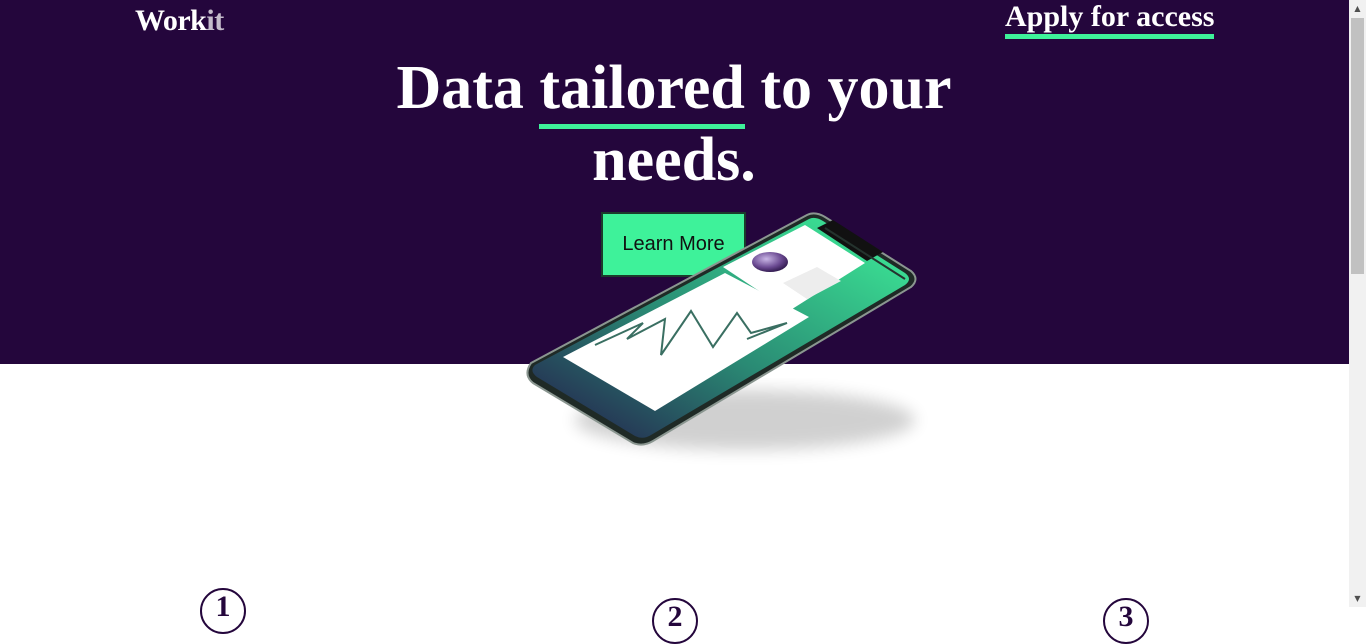  Describe the element at coordinates (215, 20) in the screenshot. I see `logo-text-accent: it` at that location.